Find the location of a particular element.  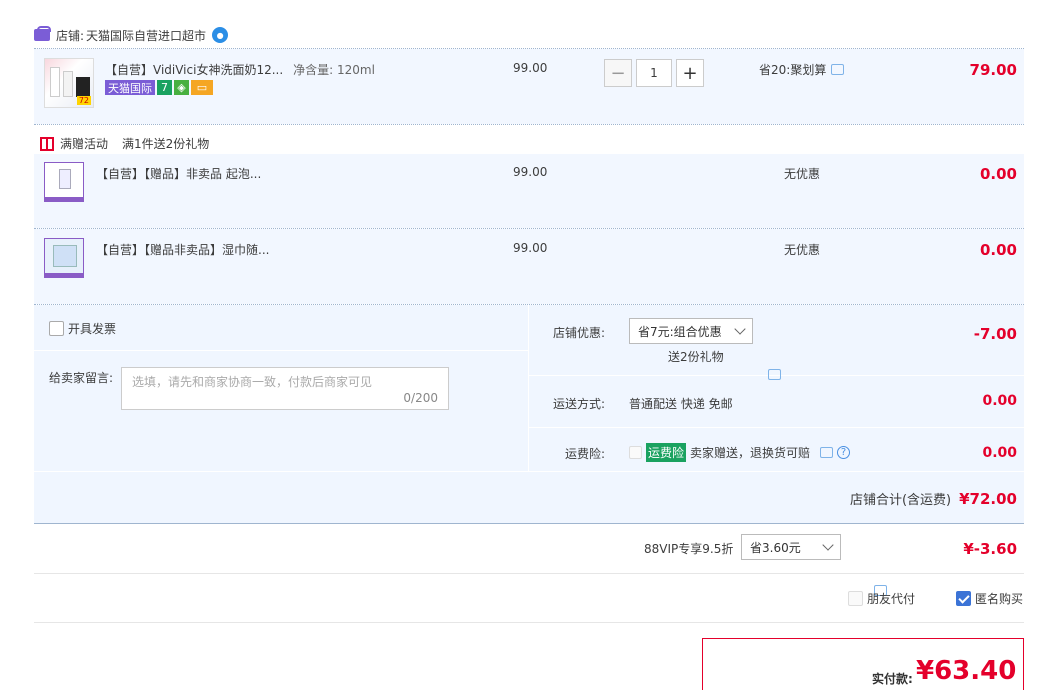

shop-header: 店铺: 天猫国际自营进口超市 ● is located at coordinates (131, 35).